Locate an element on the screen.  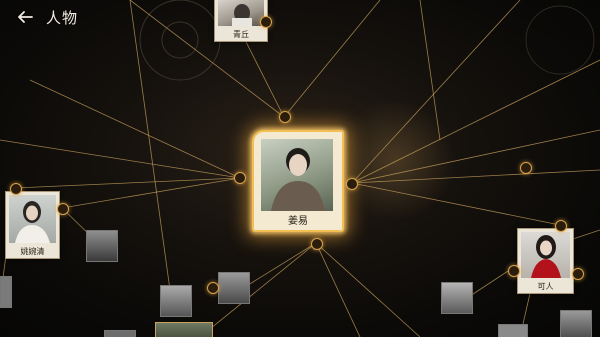
character-card-keren: 可人 is located at coordinates (545, 261).